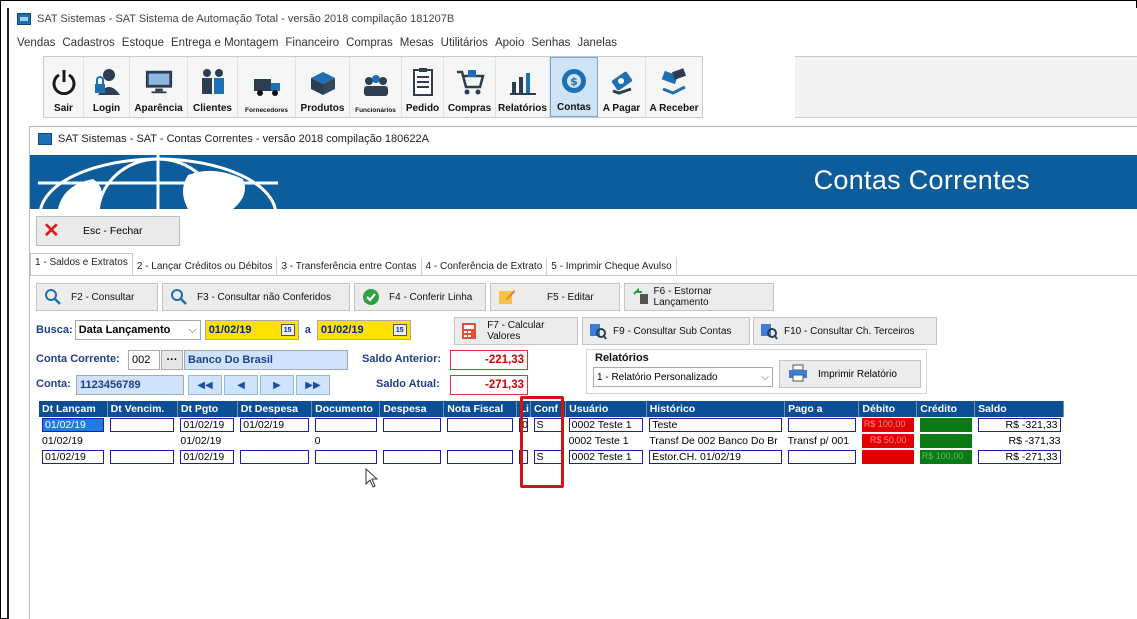 This screenshot has height=619, width=1137. I want to click on menu-cadastros: Cadastros, so click(88, 43).